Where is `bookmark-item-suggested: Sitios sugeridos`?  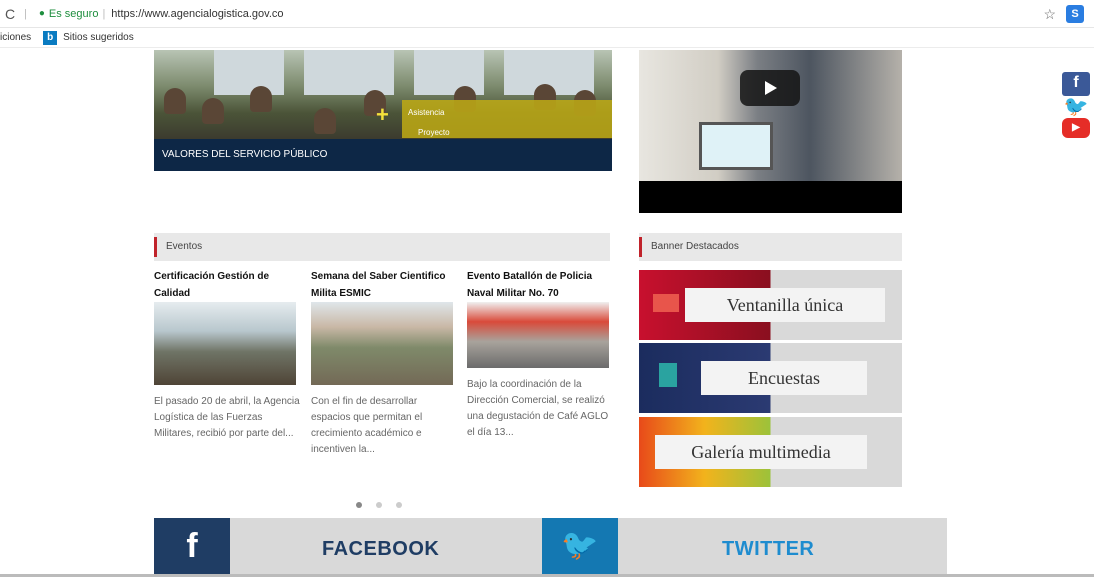
bookmark-item-suggested: Sitios sugeridos is located at coordinates (98, 37).